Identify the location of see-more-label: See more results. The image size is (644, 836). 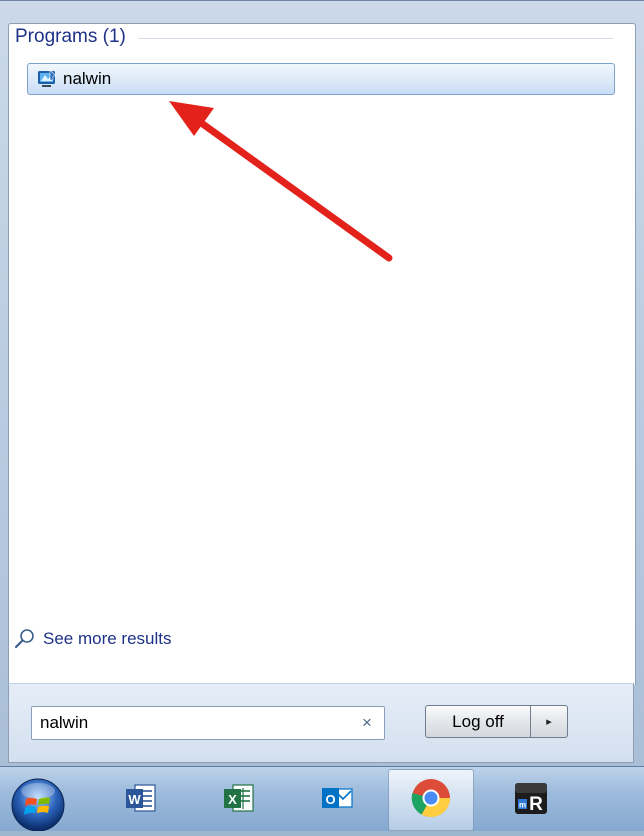
(107, 638).